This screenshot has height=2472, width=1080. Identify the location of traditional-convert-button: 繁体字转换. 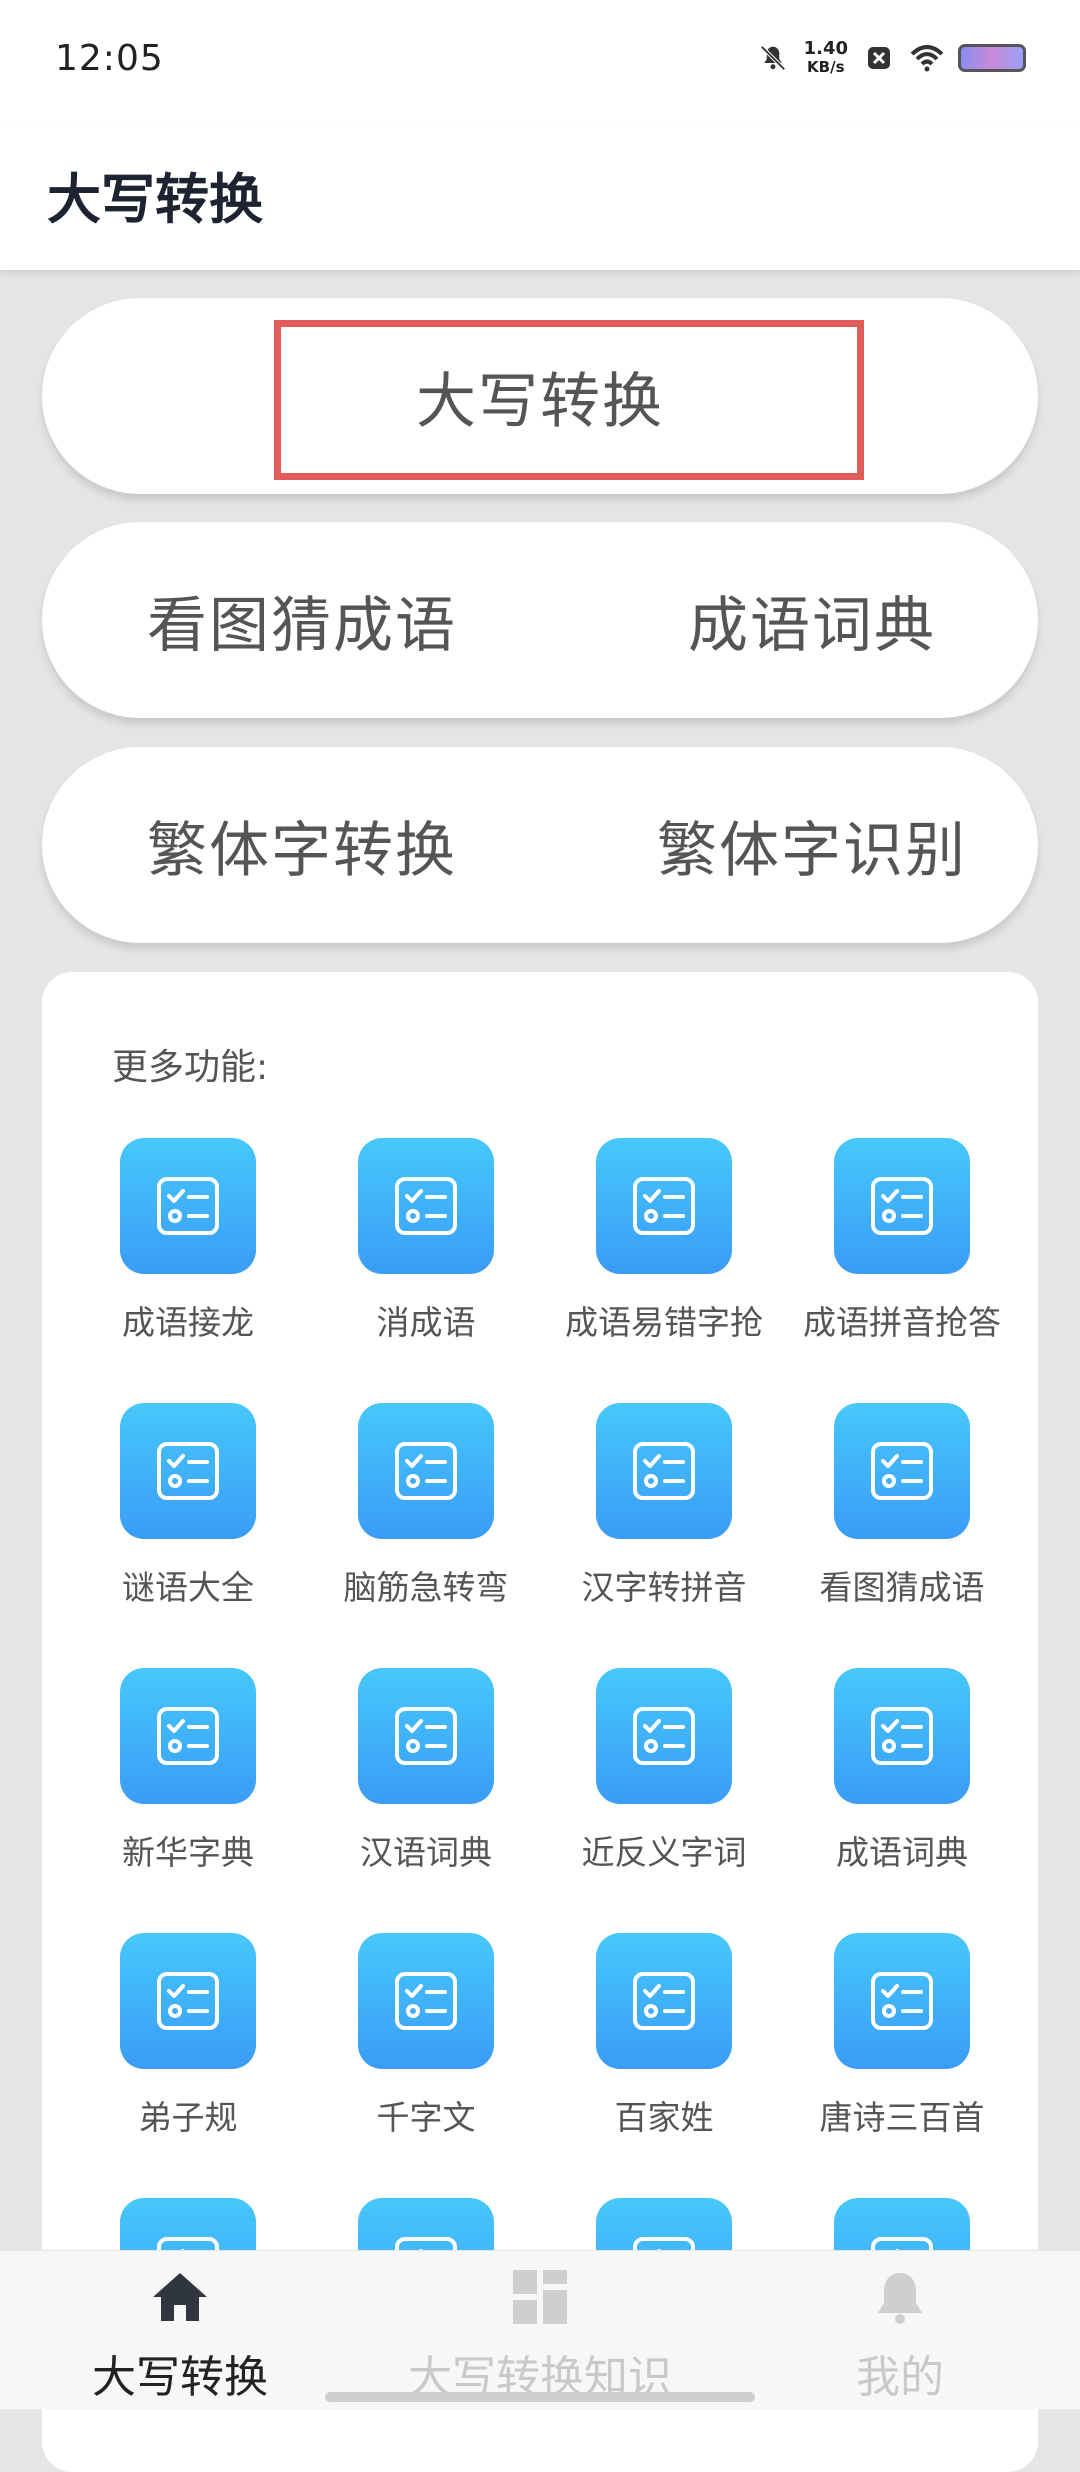
(302, 845).